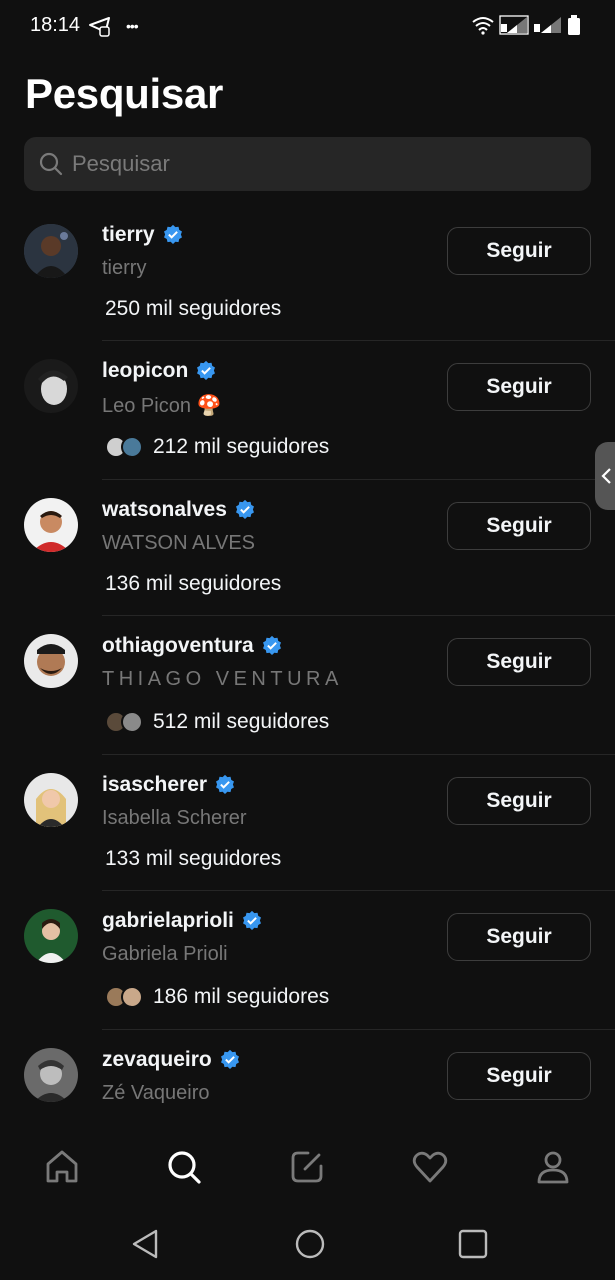 The width and height of the screenshot is (615, 1280). What do you see at coordinates (164, 510) in the screenshot?
I see `username: watsonalves` at bounding box center [164, 510].